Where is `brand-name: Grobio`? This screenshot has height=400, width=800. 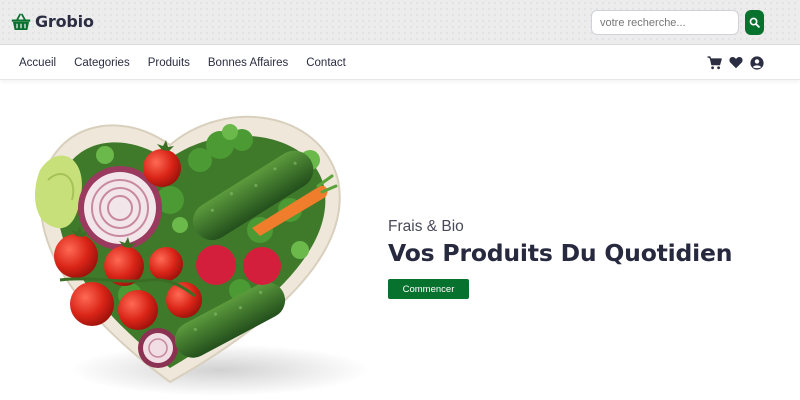 brand-name: Grobio is located at coordinates (64, 21).